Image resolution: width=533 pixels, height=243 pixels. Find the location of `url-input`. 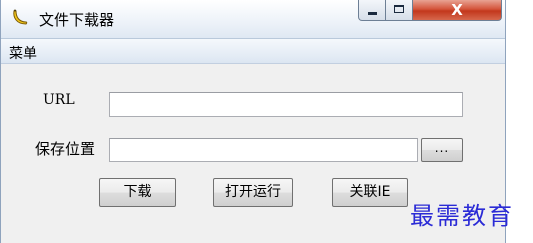

url-input is located at coordinates (286, 104).